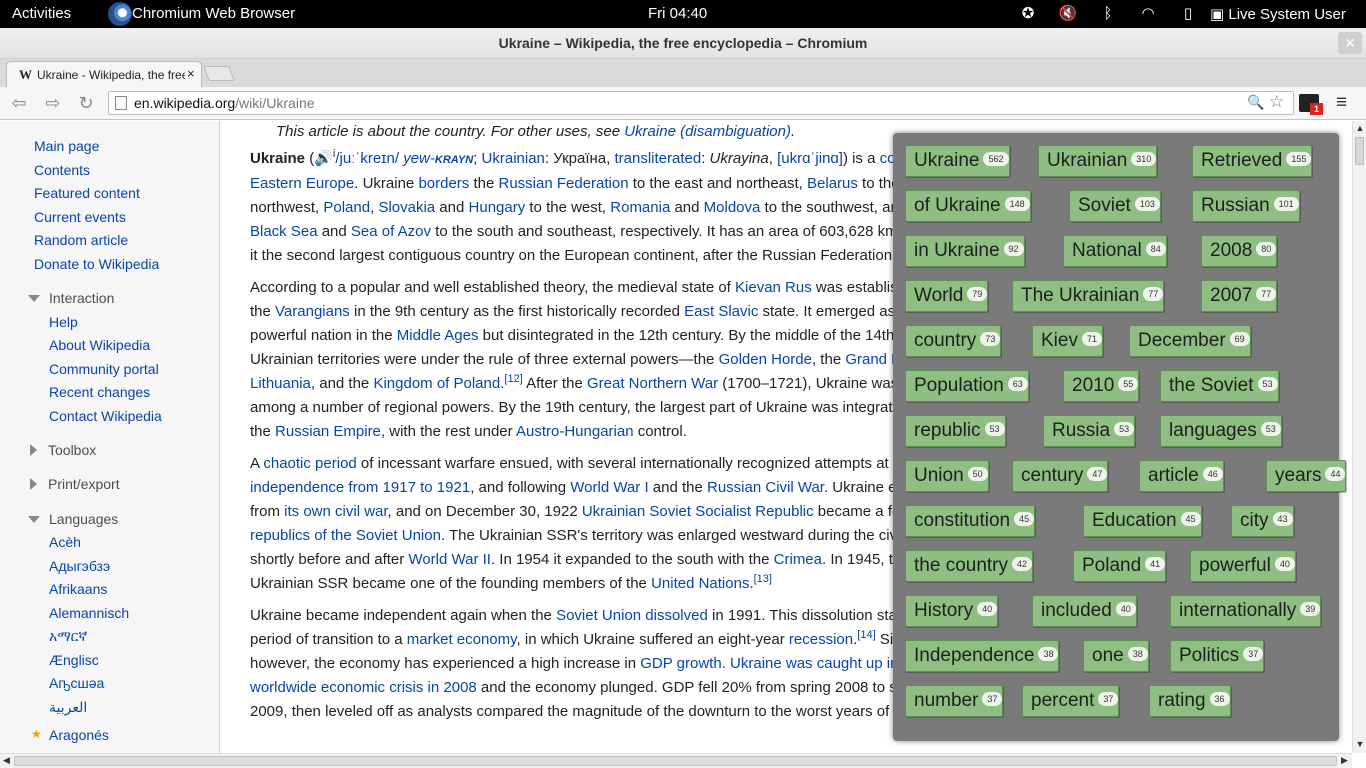 The image size is (1366, 768). I want to click on article-link: republics of the Soviet Union, so click(345, 535).